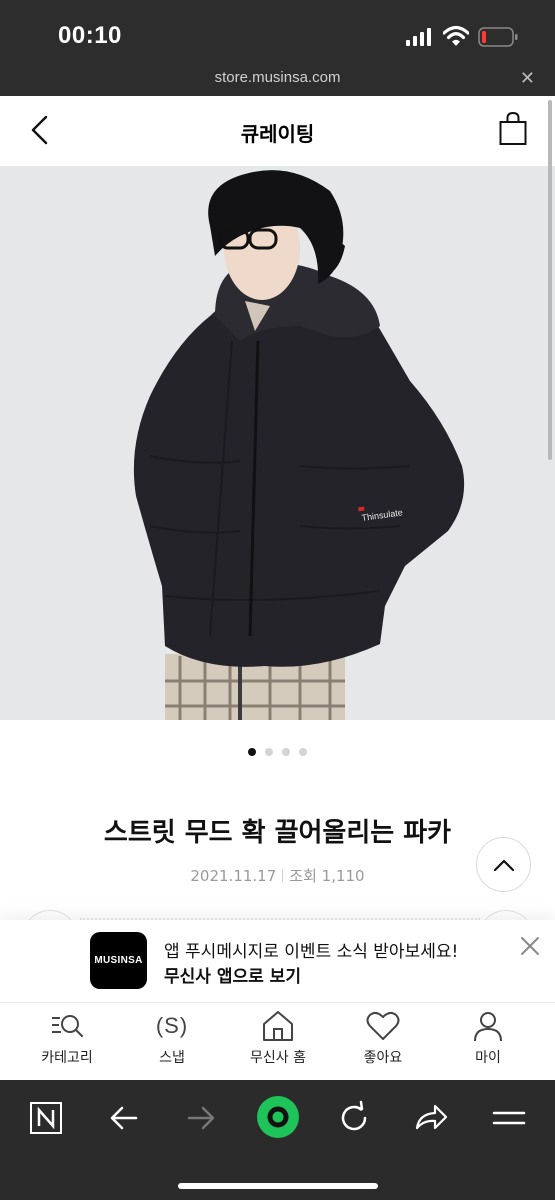 The image size is (555, 1200). I want to click on bottom-tab-bar: 카테고리 (S) 스냅 무신사 홈 좋아요 마이, so click(277, 1041).